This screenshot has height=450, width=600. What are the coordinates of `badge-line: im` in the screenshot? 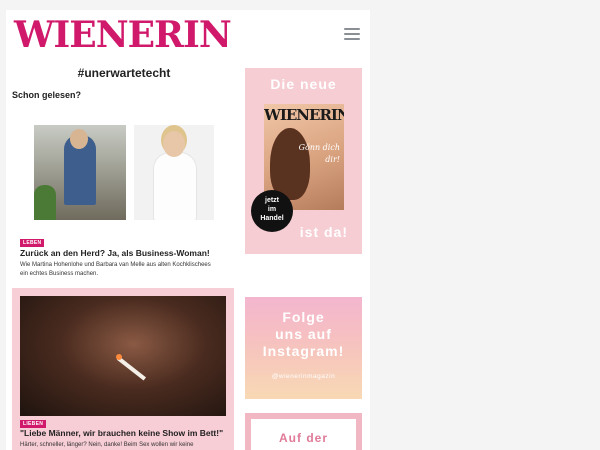 It's located at (272, 209).